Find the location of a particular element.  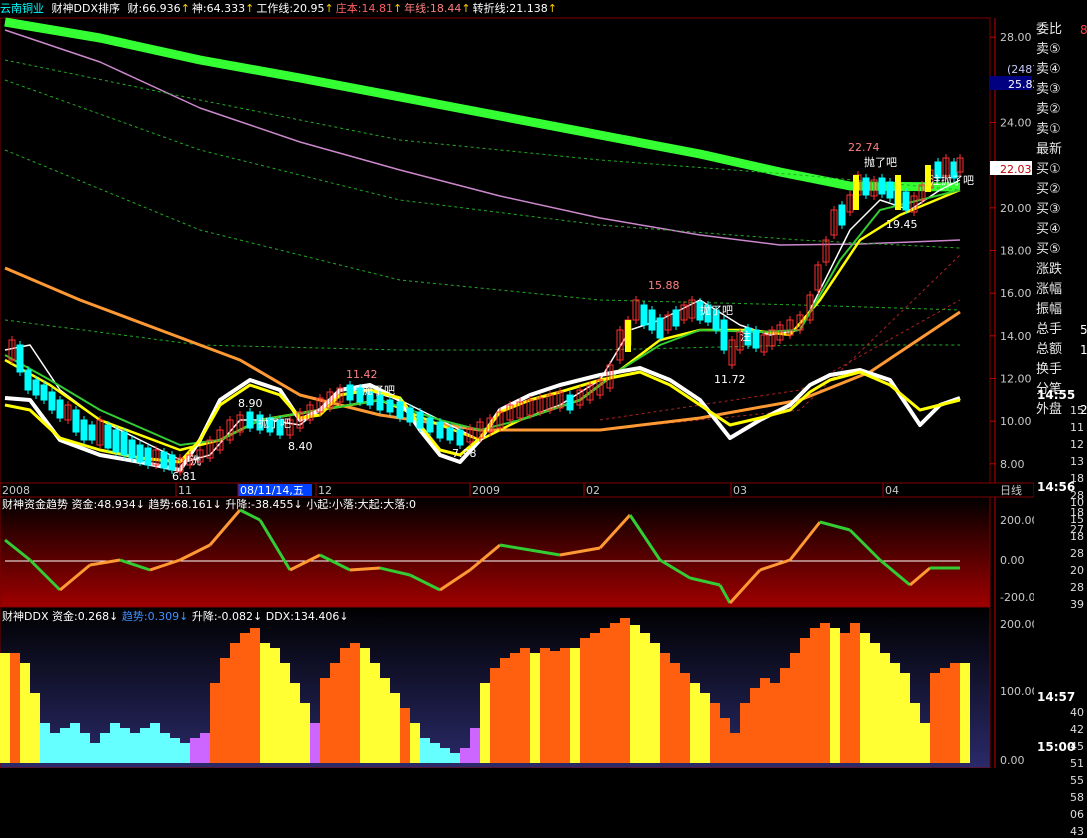

ddx-value: DDX:134.406↓ is located at coordinates (307, 616).